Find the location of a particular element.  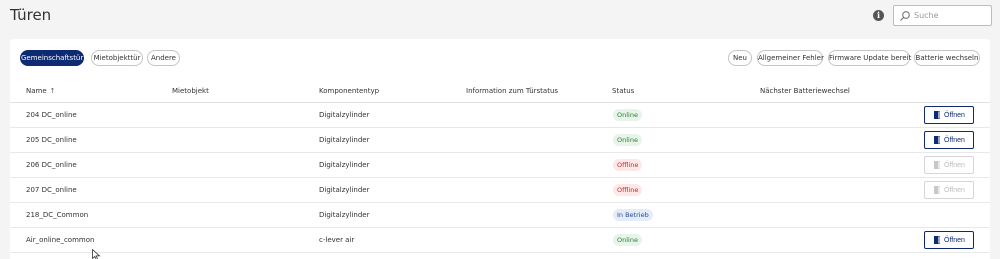

filter-mietobjekttuer: Mietobjekttür is located at coordinates (117, 58).